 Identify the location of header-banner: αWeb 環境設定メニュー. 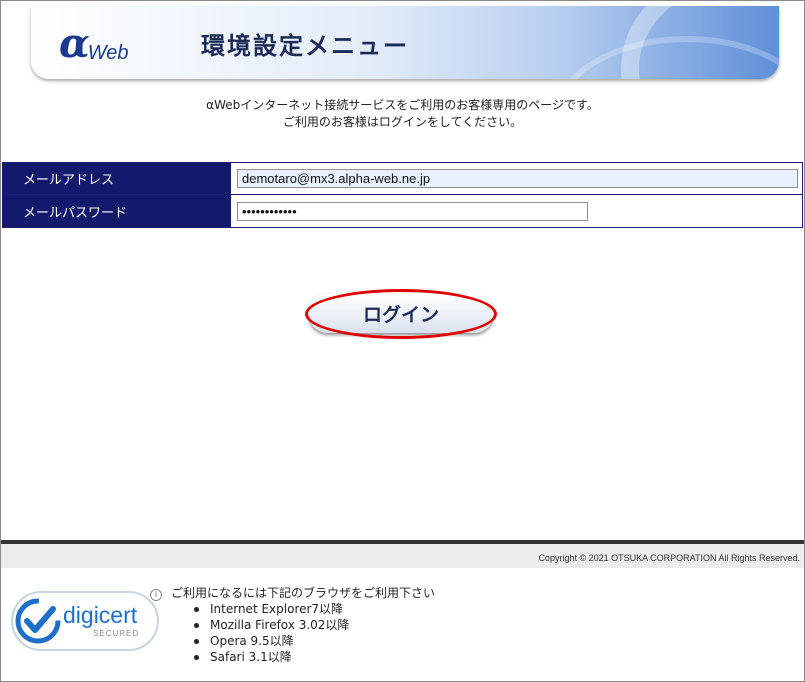
(405, 42).